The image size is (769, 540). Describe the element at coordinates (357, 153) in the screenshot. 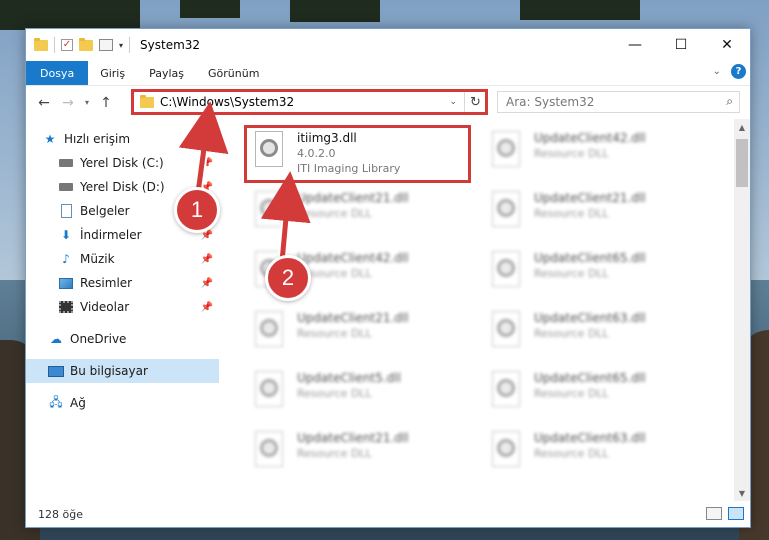

I see `file-item-itiimg3: itiimg3.dll 4.0.2.0 ITI Imaging Library` at that location.